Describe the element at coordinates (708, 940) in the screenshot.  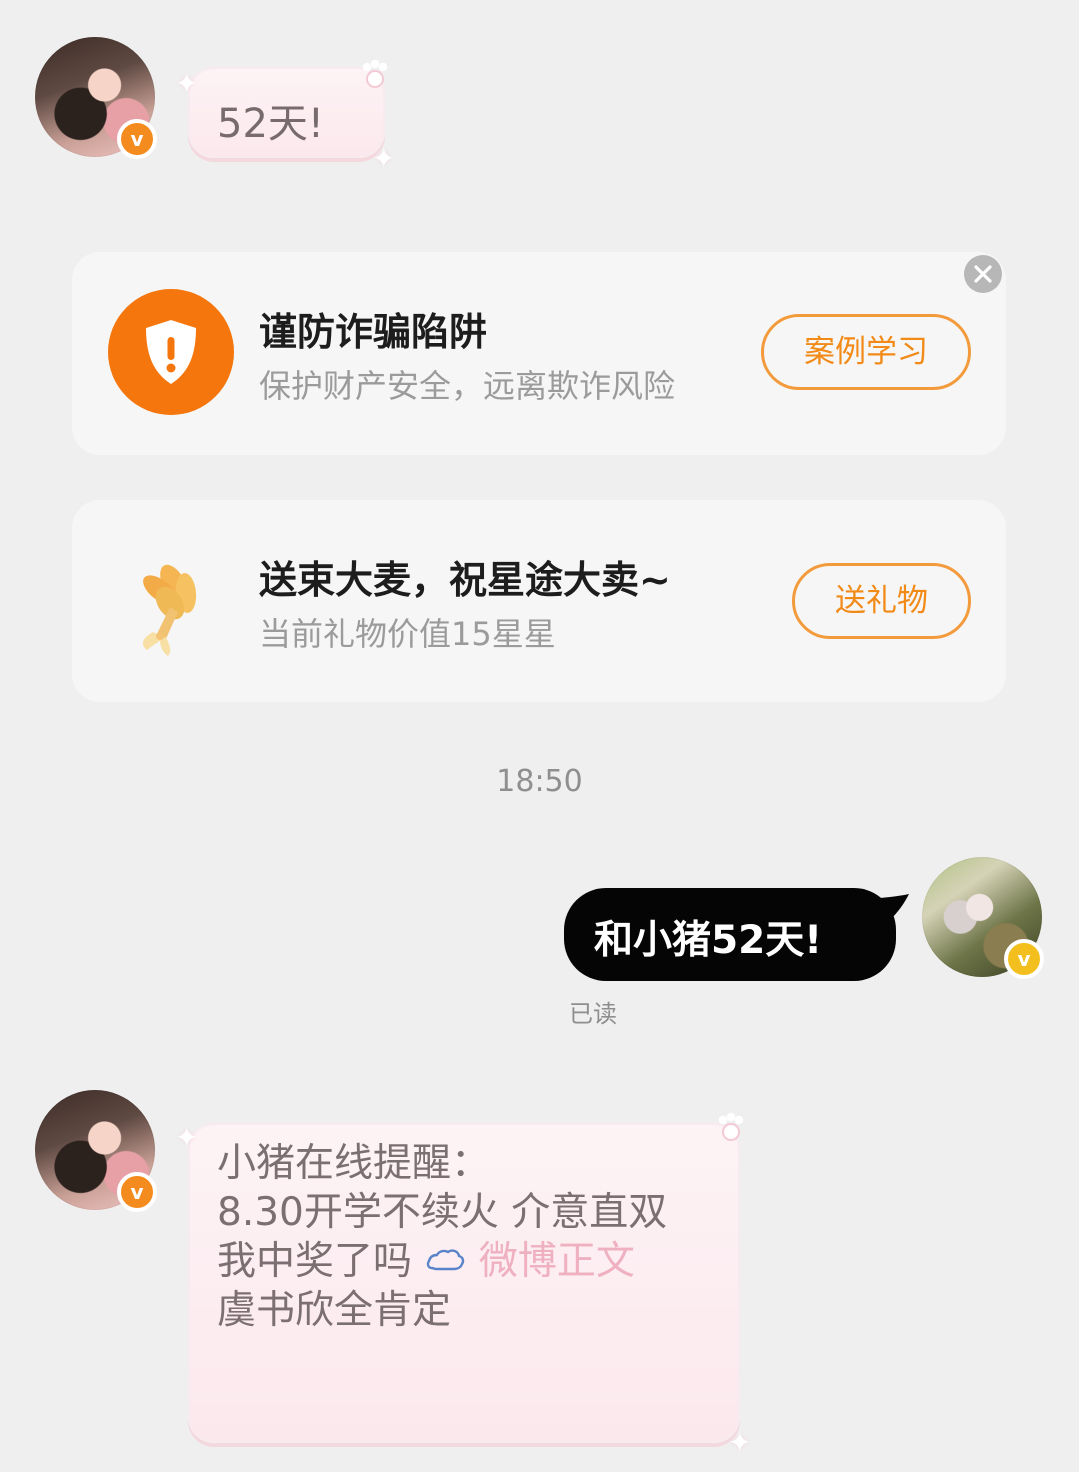
I see `outgoing-message-text: 和小猪52天!` at that location.